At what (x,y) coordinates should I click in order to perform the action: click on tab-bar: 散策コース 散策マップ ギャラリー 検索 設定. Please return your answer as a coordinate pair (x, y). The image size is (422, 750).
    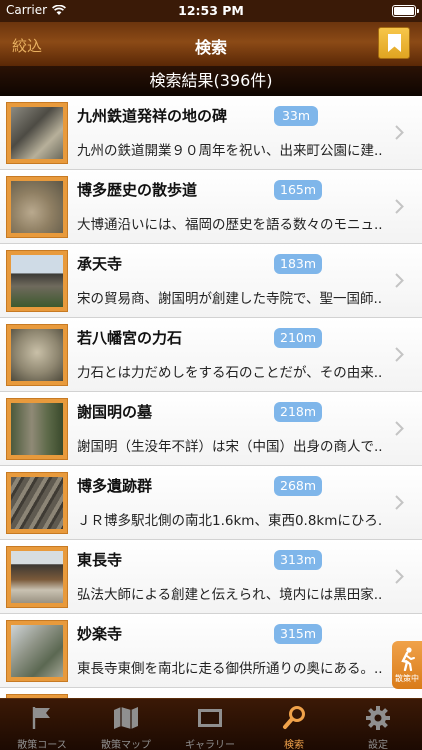
    Looking at the image, I should click on (211, 724).